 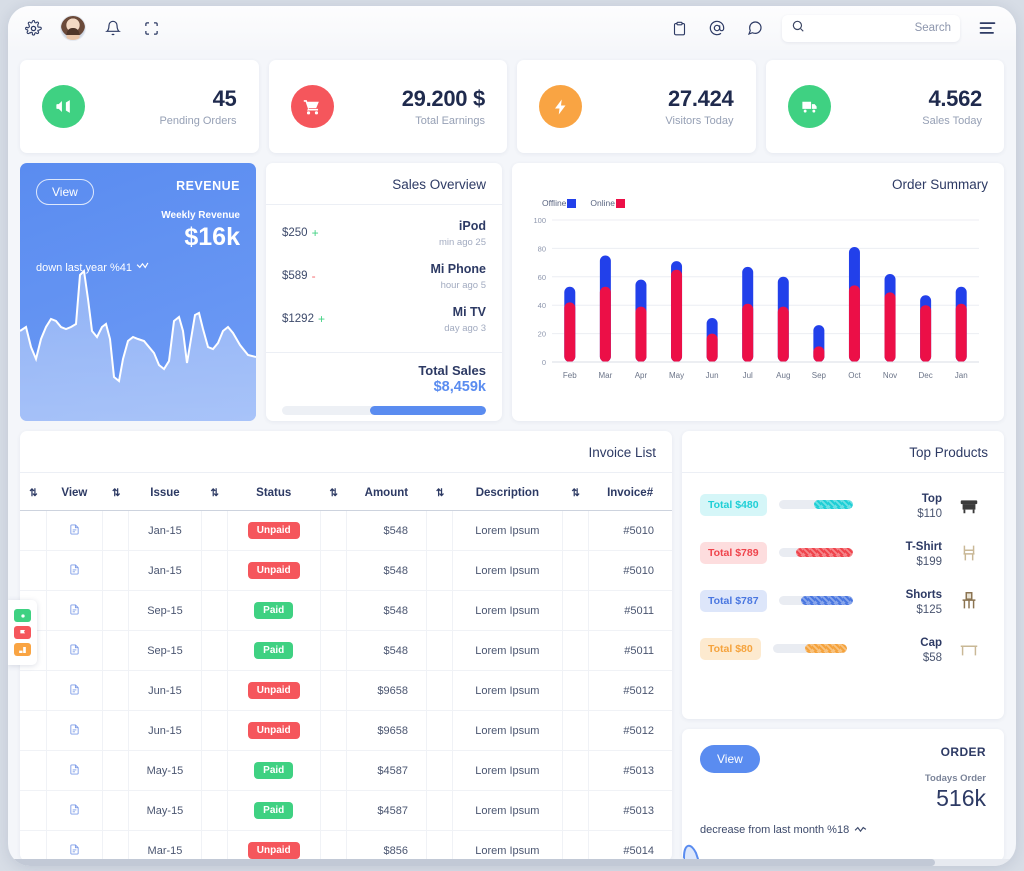 I want to click on clipboard-icon, so click(x=679, y=28).